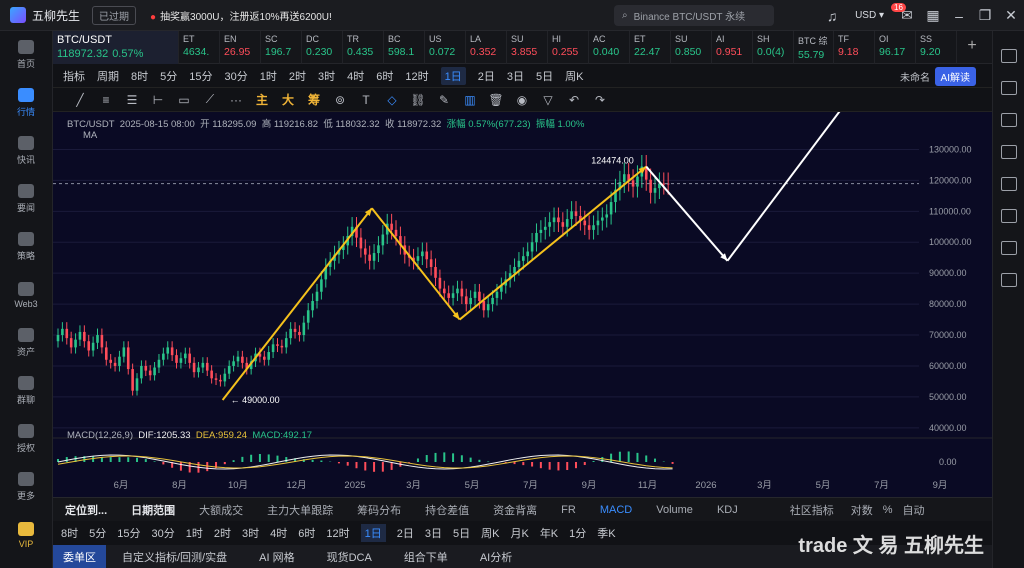 This screenshot has height=568, width=1024. What do you see at coordinates (691, 47) in the screenshot?
I see `ticker-13: SU 0.850` at bounding box center [691, 47].